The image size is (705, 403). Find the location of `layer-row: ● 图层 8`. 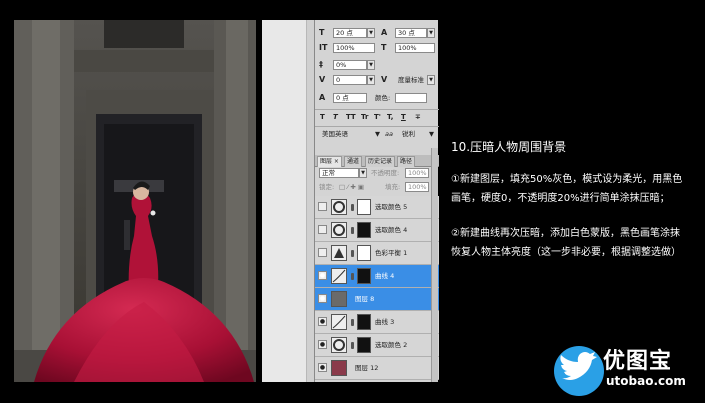

layer-row: ● 图层 8 is located at coordinates (377, 299).